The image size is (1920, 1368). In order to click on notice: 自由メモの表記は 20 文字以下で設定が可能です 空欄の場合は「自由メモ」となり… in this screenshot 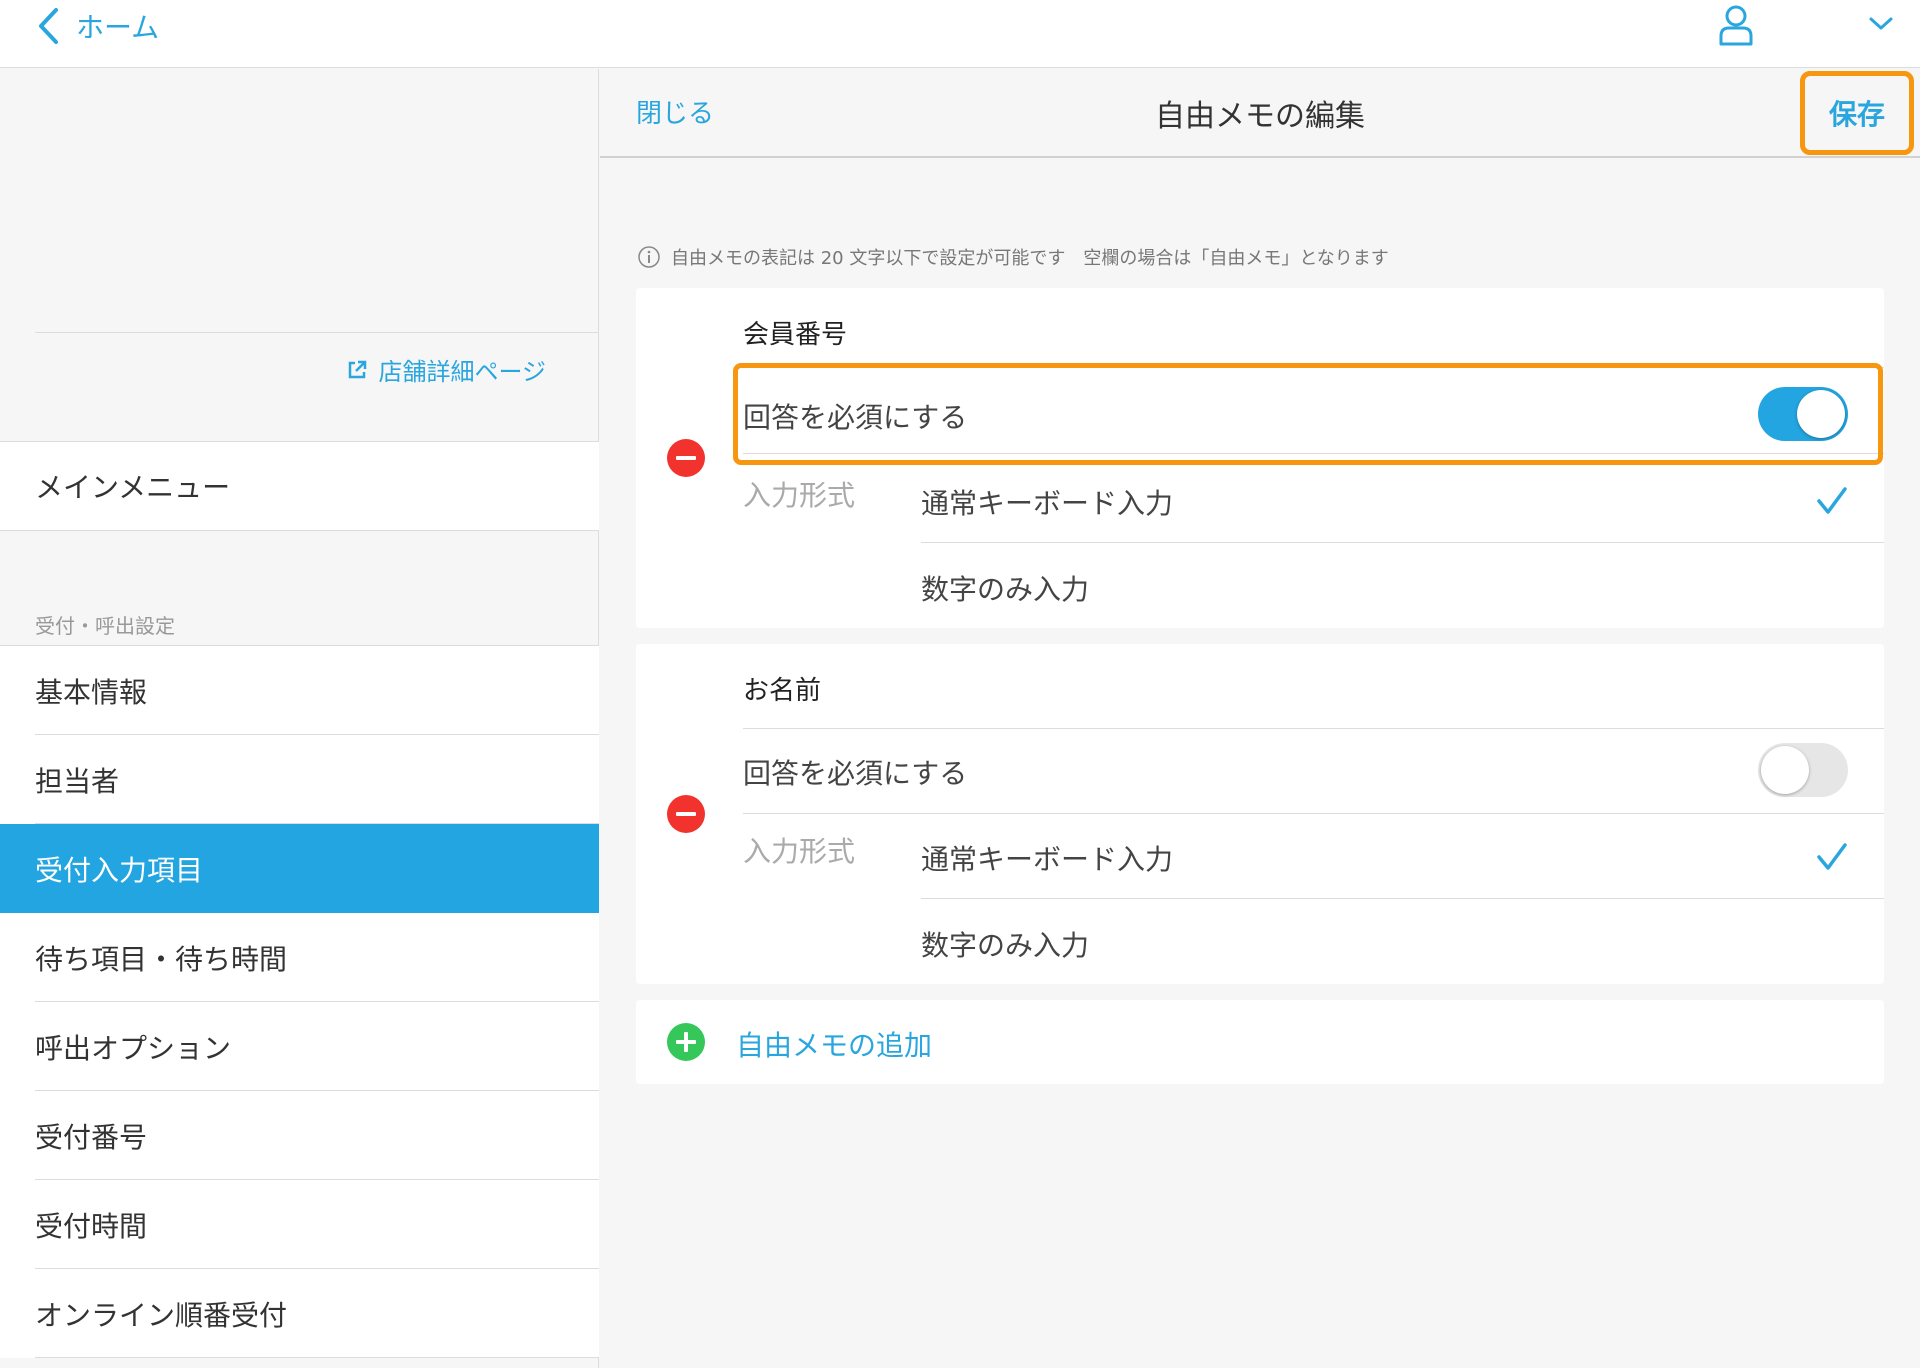, I will do `click(1013, 257)`.